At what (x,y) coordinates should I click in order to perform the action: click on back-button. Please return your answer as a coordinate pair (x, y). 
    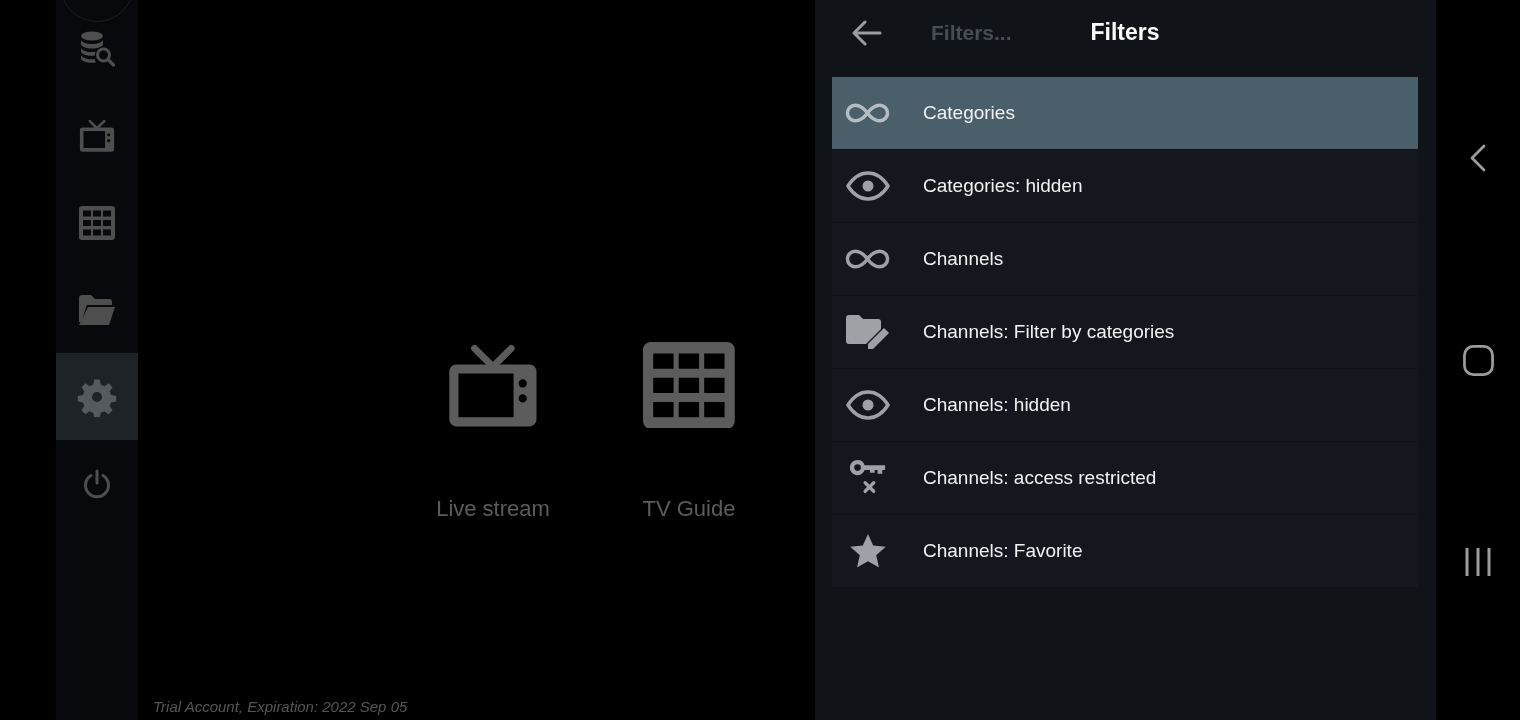
    Looking at the image, I should click on (867, 32).